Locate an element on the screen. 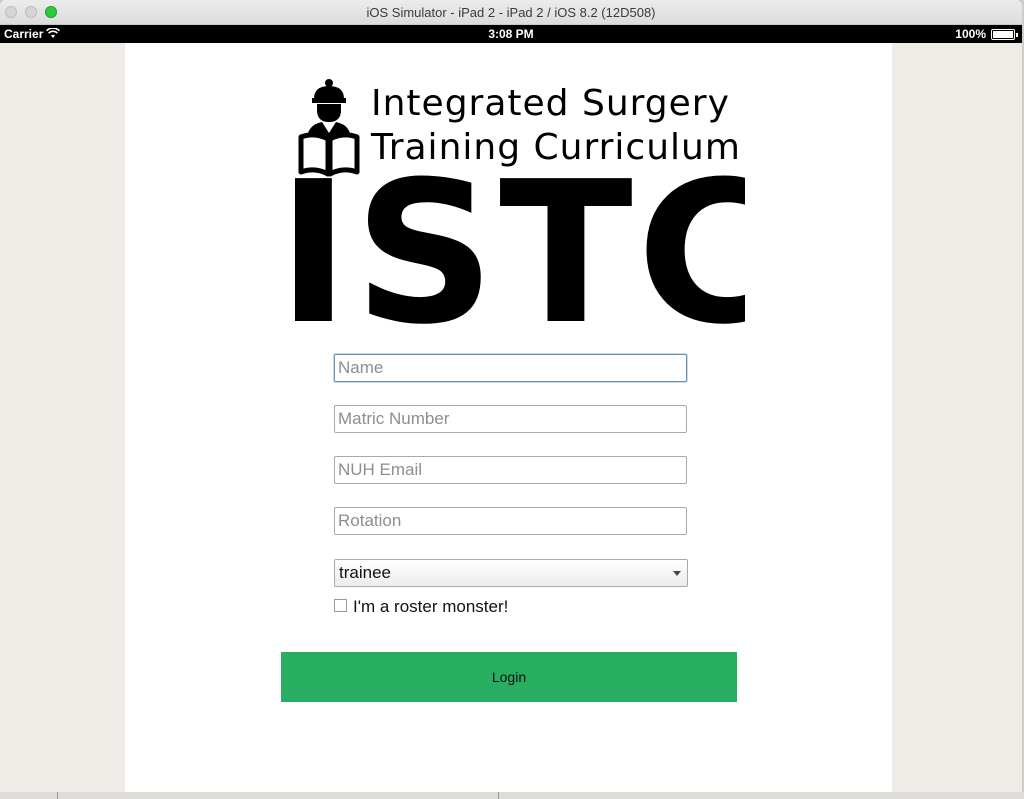  roster-monster-checkbox is located at coordinates (340, 605).